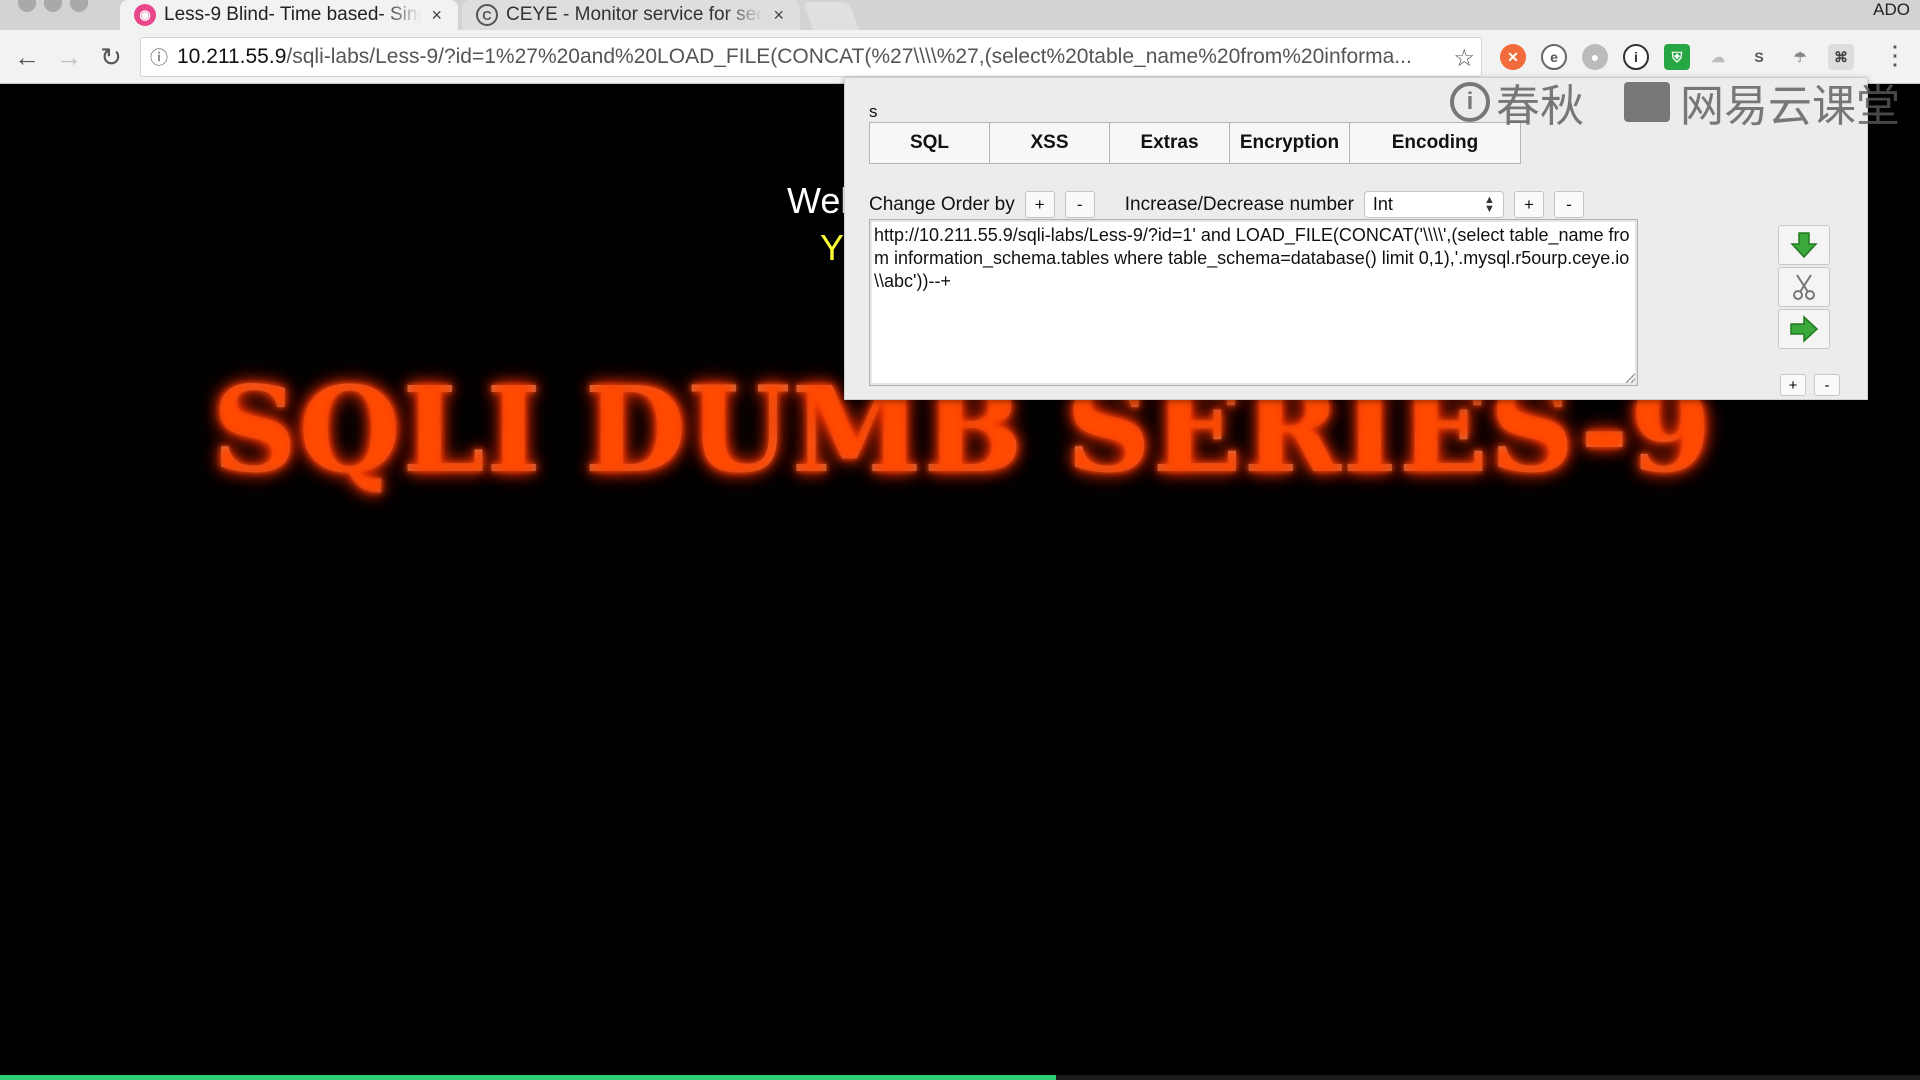 The height and width of the screenshot is (1080, 1920). What do you see at coordinates (818, 200) in the screenshot?
I see `welcome-text: Wel` at bounding box center [818, 200].